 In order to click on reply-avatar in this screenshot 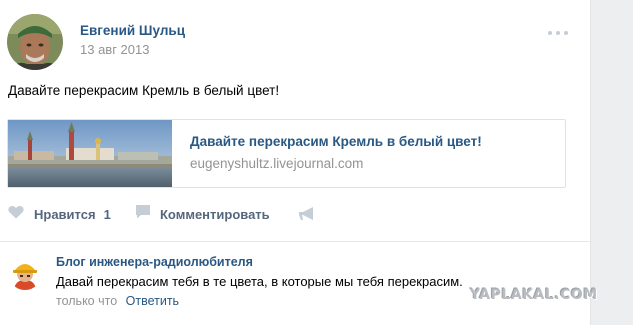, I will do `click(25, 273)`.